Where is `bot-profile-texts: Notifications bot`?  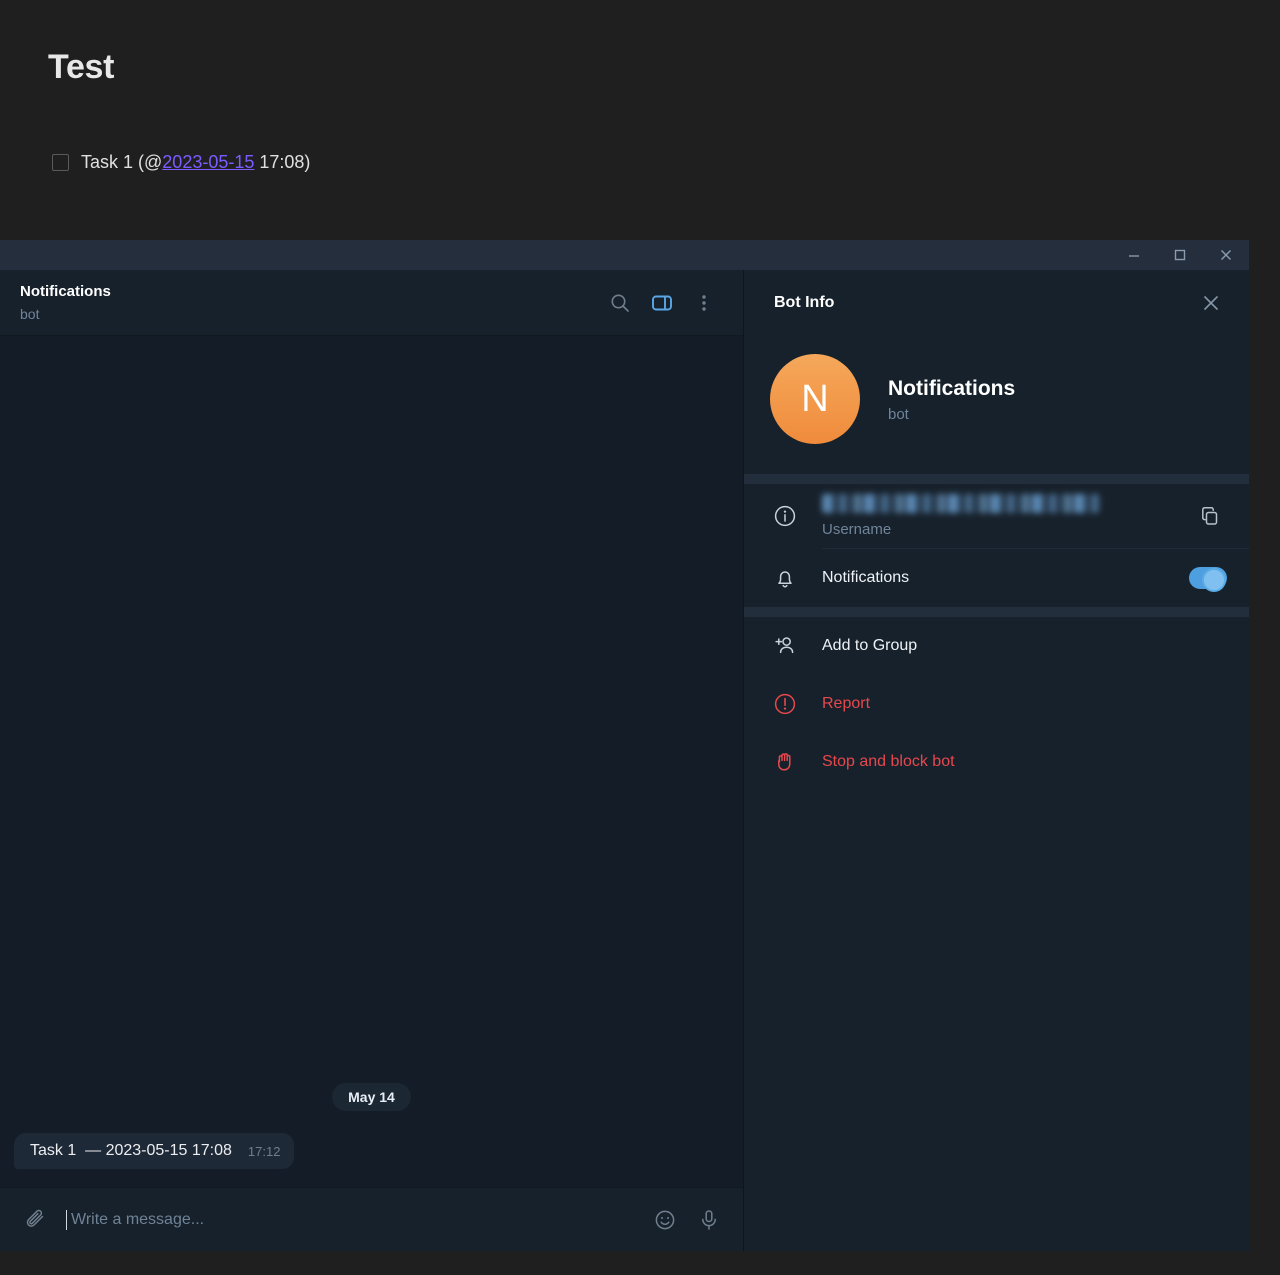 bot-profile-texts: Notifications bot is located at coordinates (951, 399).